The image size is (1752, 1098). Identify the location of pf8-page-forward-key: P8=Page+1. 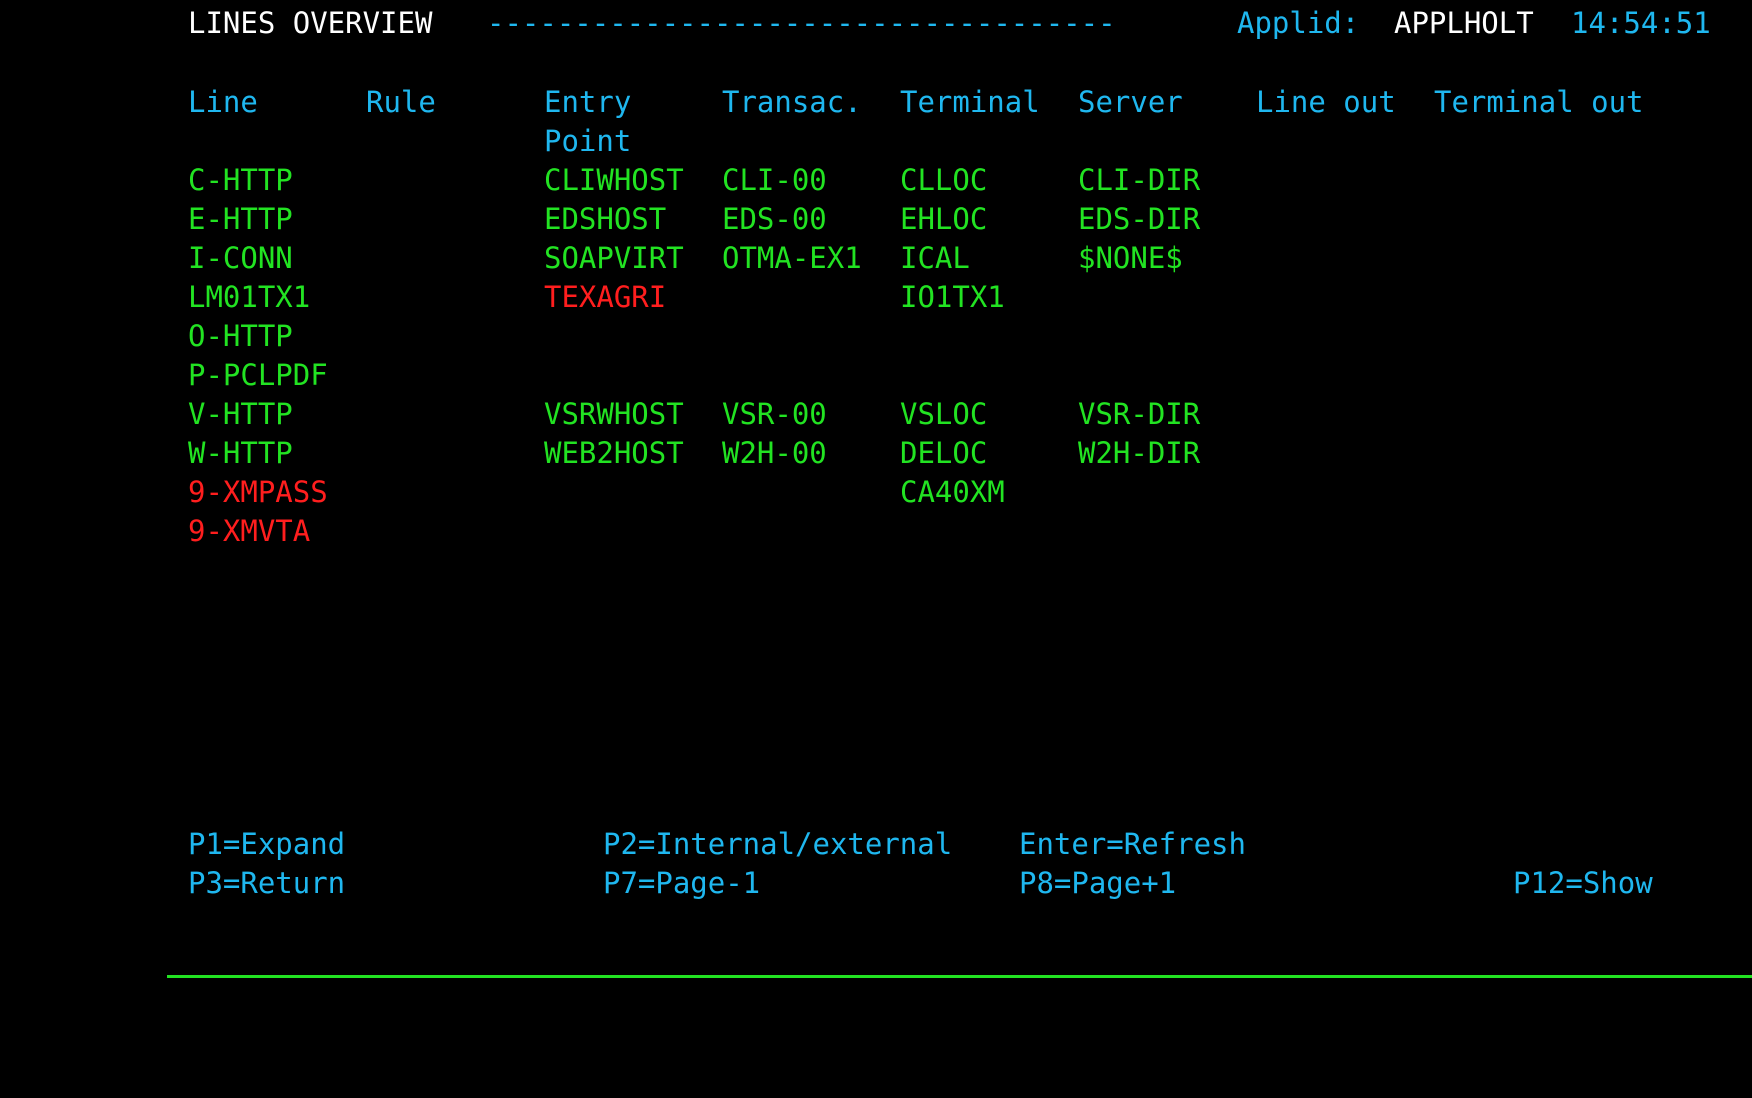
(1097, 883).